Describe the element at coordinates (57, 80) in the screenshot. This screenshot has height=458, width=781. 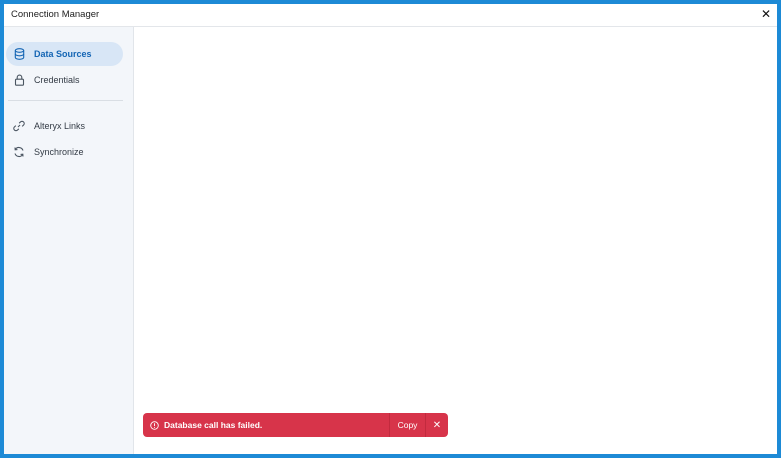
I see `sidebar-item-label: Credentials` at that location.